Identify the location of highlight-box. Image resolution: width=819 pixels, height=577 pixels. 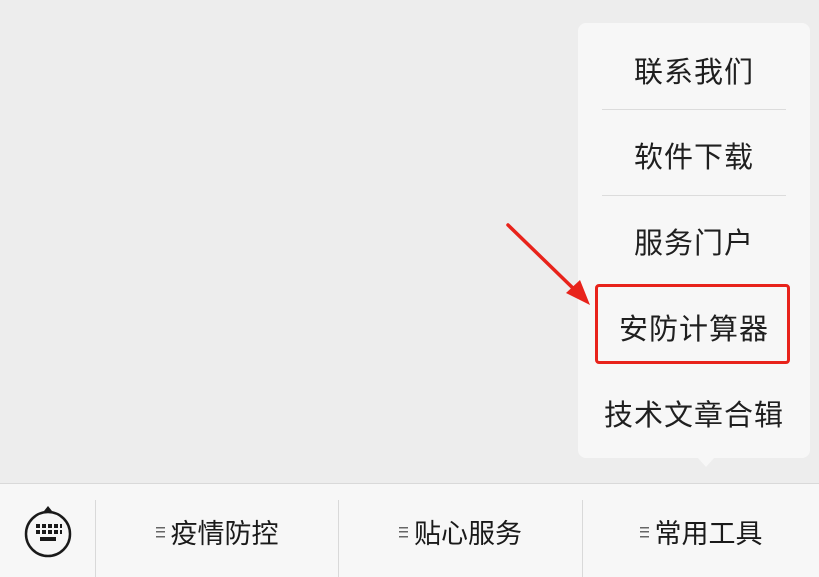
(692, 324).